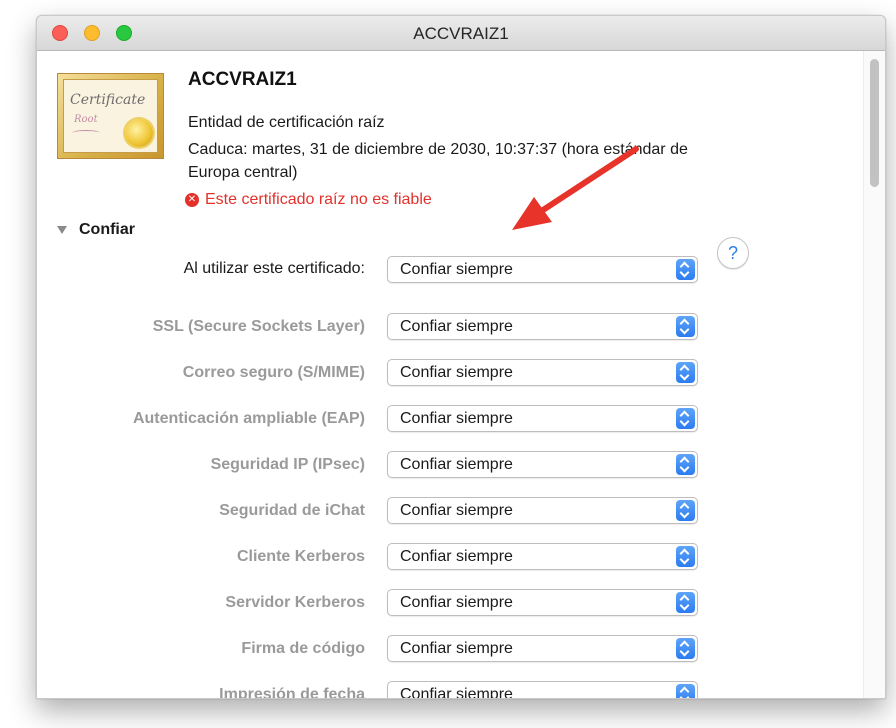  Describe the element at coordinates (295, 602) in the screenshot. I see `trust-row-label: Servidor Kerberos` at that location.